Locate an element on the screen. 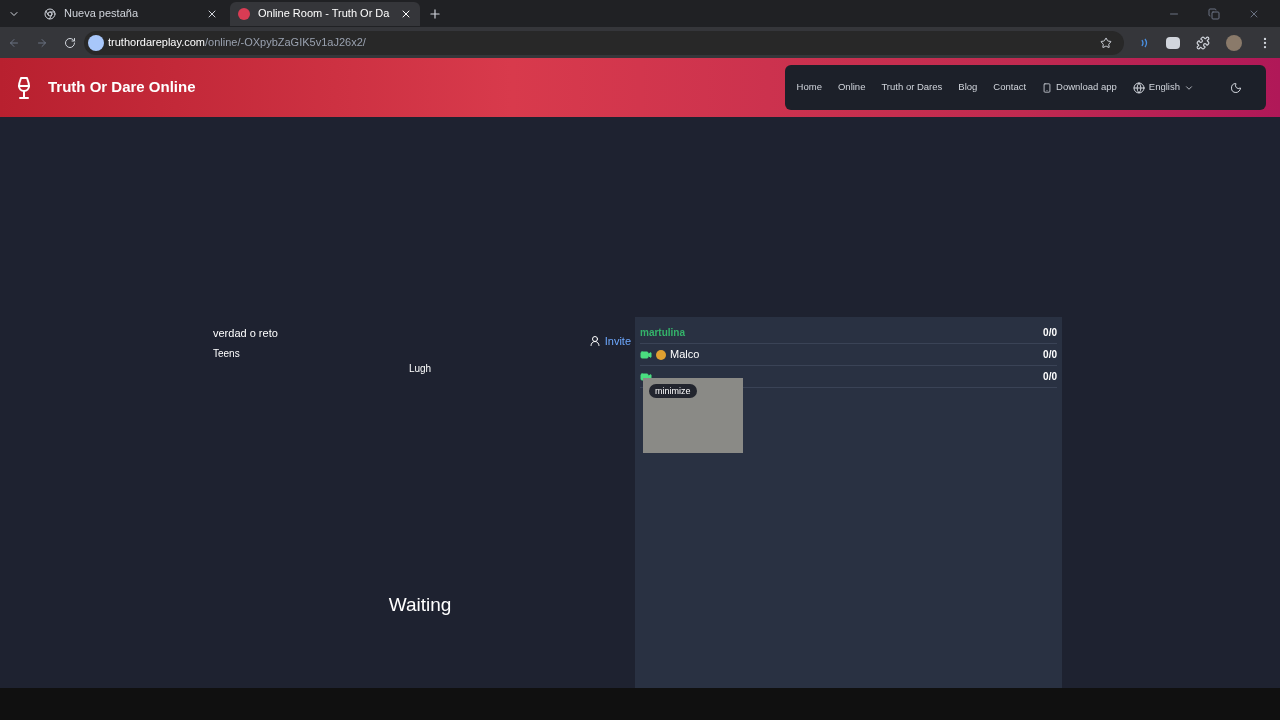  game-status: Waiting is located at coordinates (420, 604).